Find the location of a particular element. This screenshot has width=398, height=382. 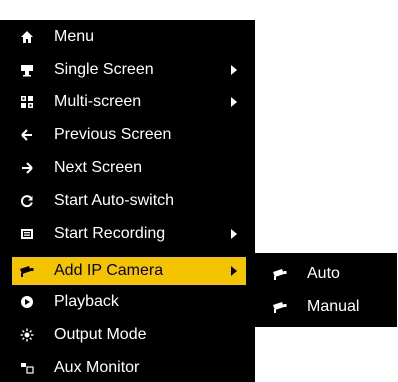

aux-monitor-icon is located at coordinates (27, 368).